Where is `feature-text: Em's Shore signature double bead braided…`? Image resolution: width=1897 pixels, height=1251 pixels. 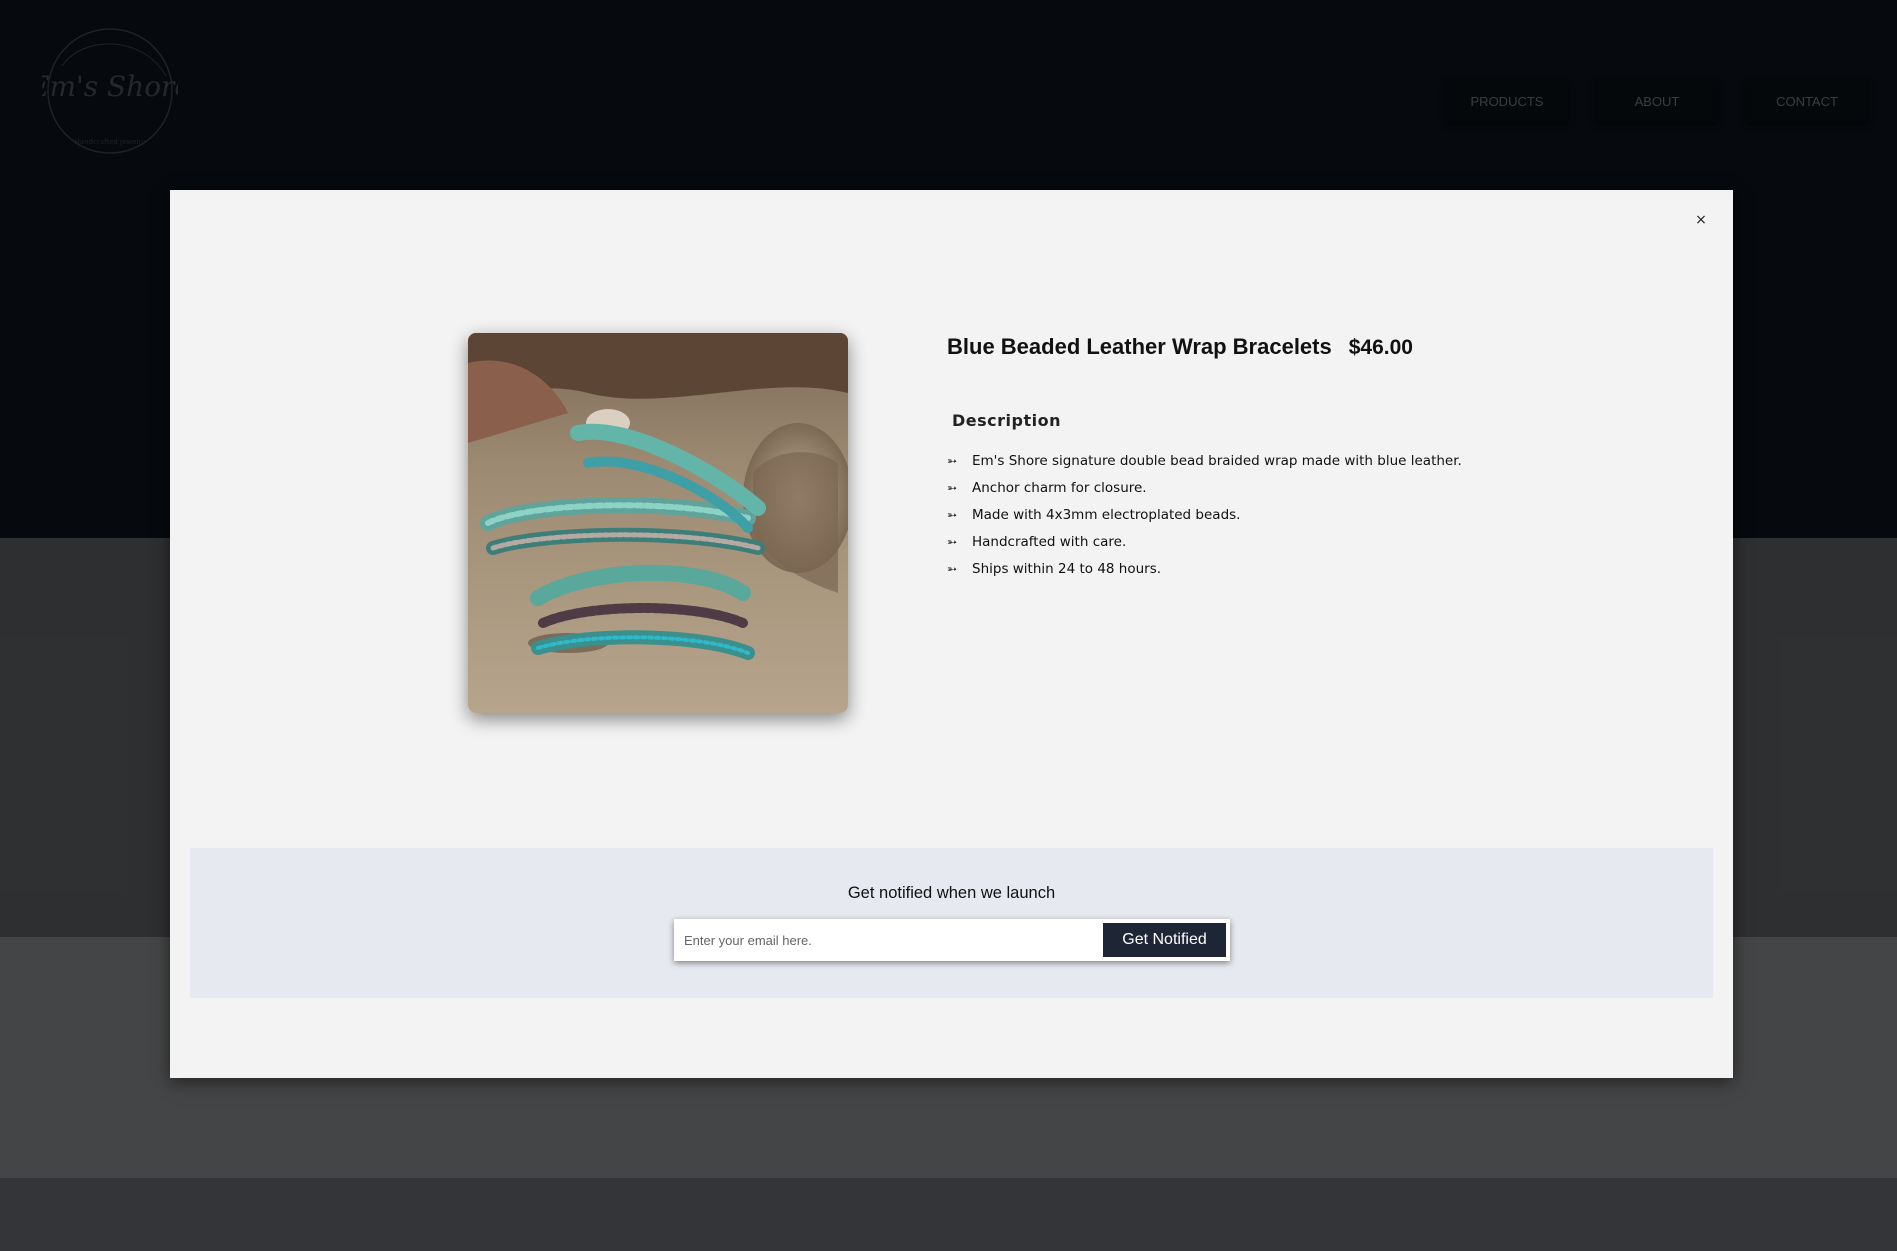 feature-text: Em's Shore signature double bead braided… is located at coordinates (1217, 460).